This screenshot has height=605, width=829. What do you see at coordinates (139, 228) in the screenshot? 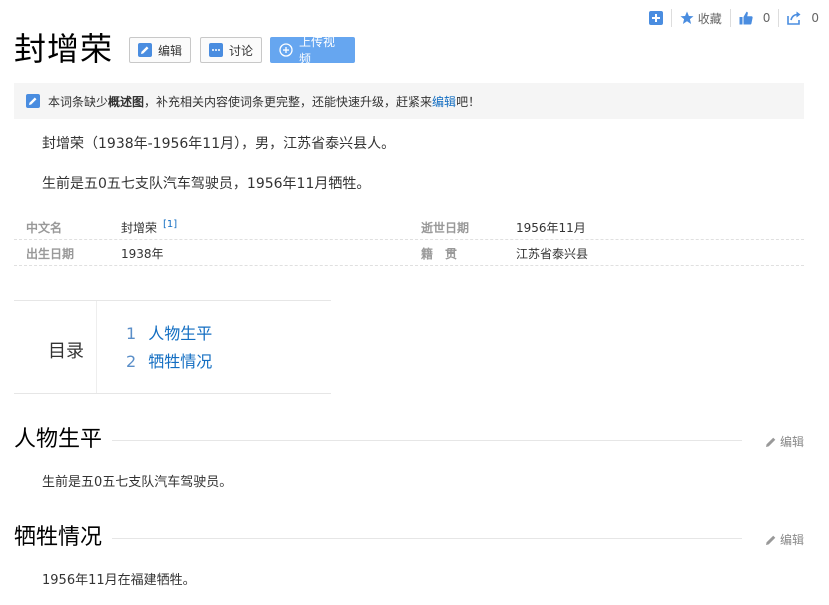
I see `name-value: 封增荣` at bounding box center [139, 228].